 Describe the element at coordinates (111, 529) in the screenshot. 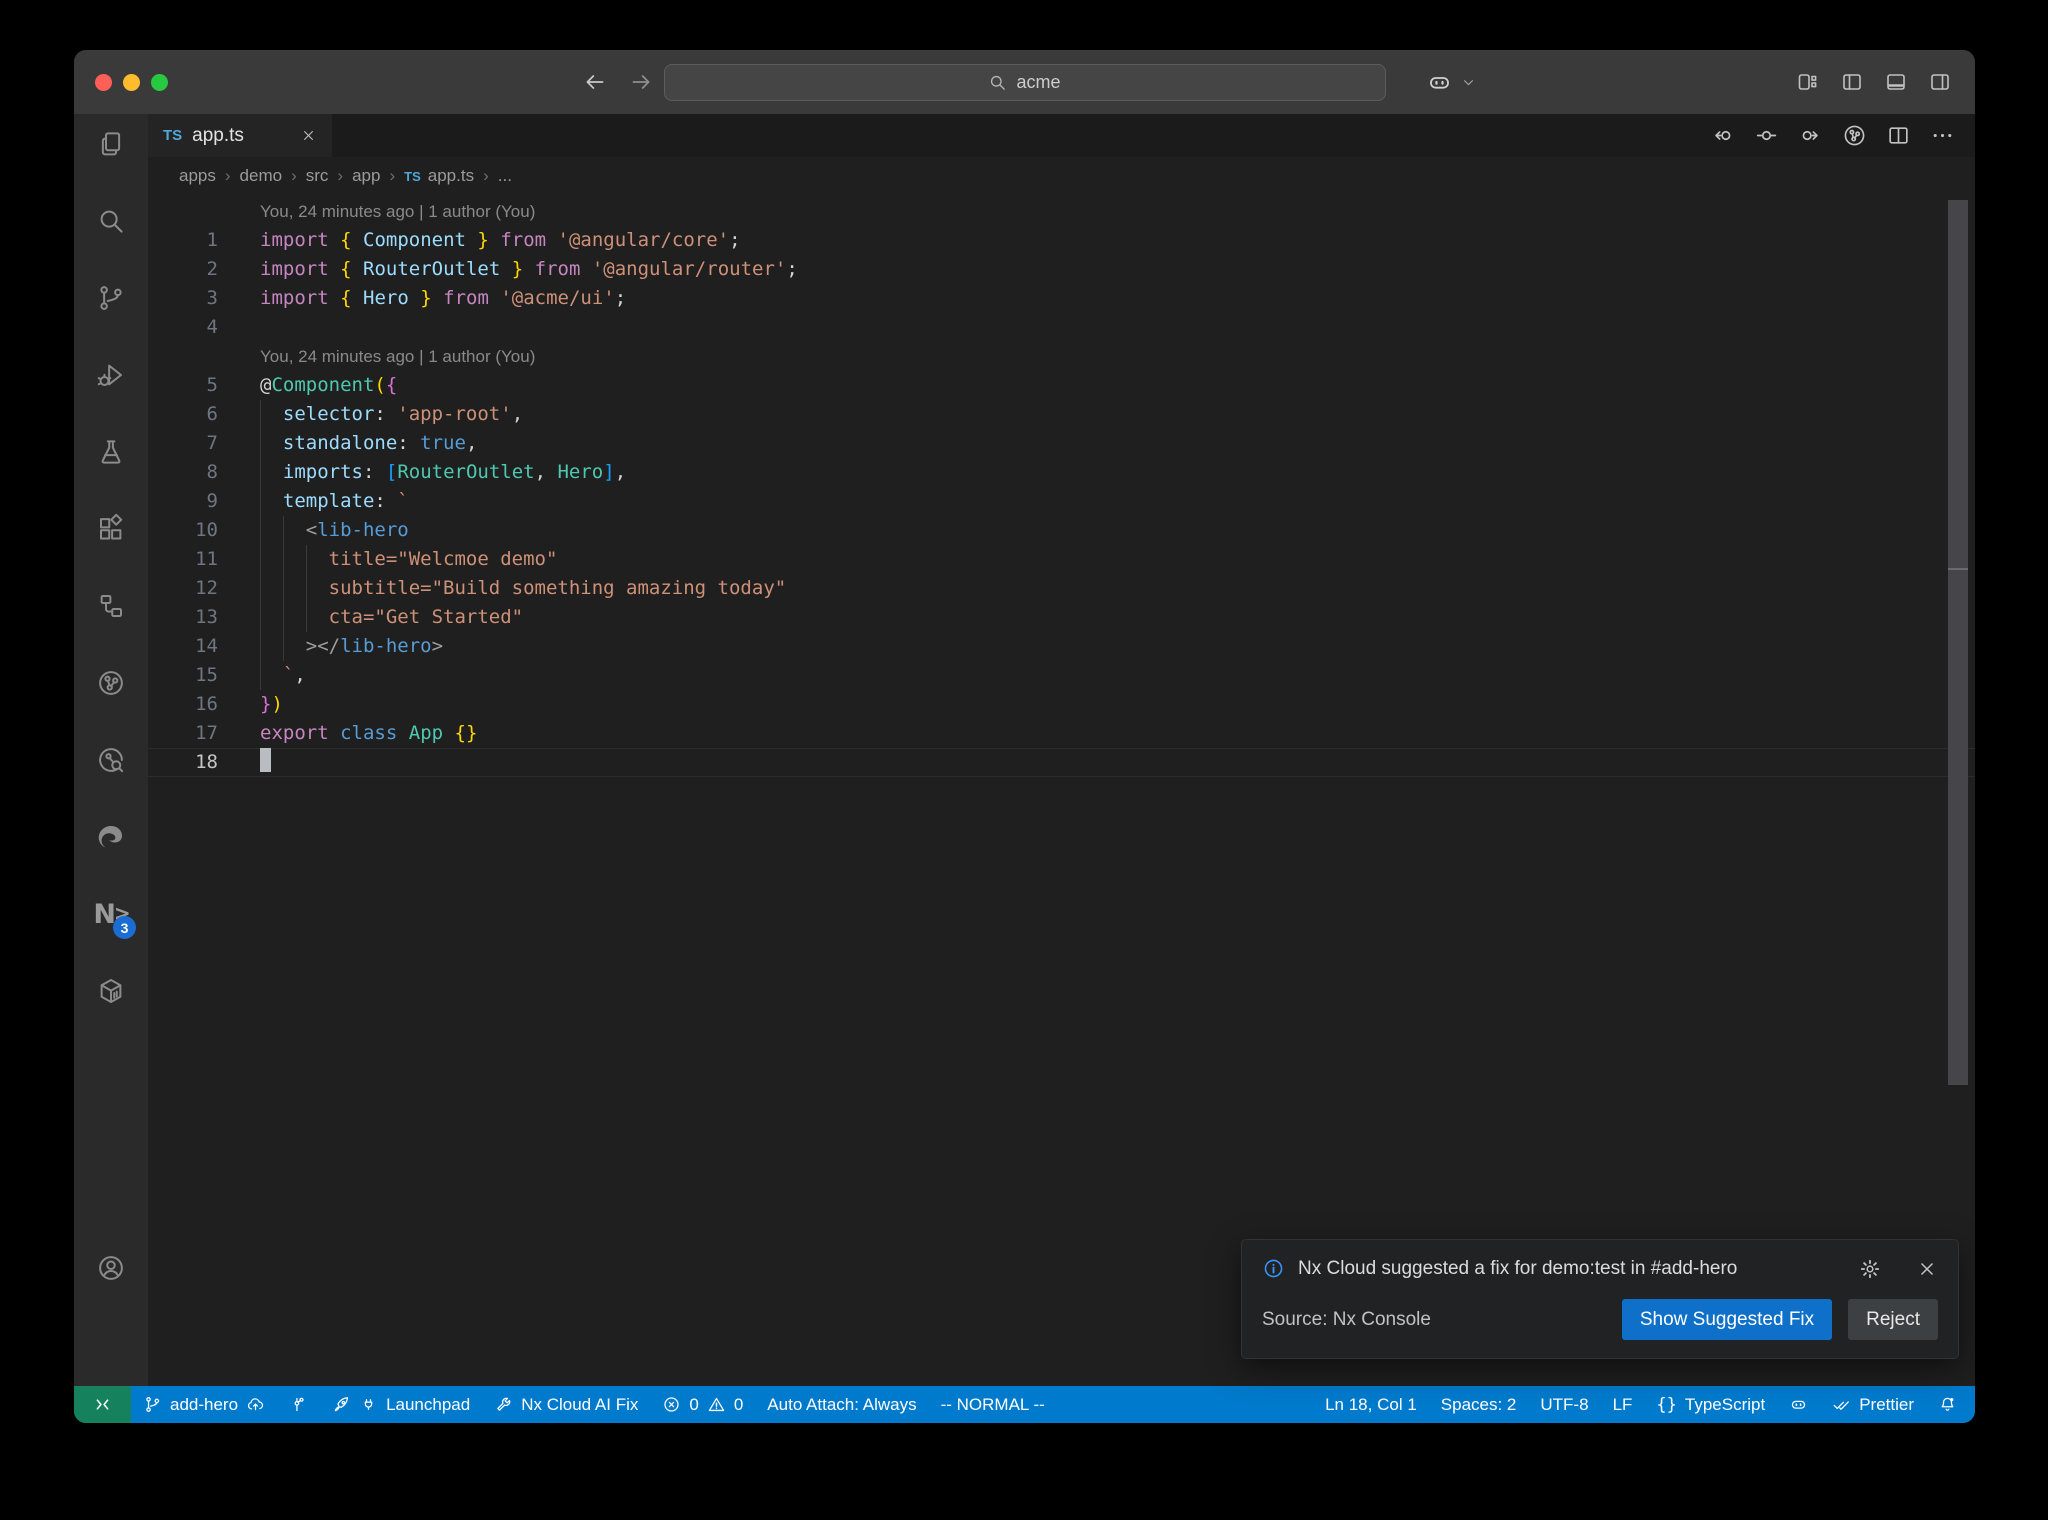

I see `activity-extensions` at that location.